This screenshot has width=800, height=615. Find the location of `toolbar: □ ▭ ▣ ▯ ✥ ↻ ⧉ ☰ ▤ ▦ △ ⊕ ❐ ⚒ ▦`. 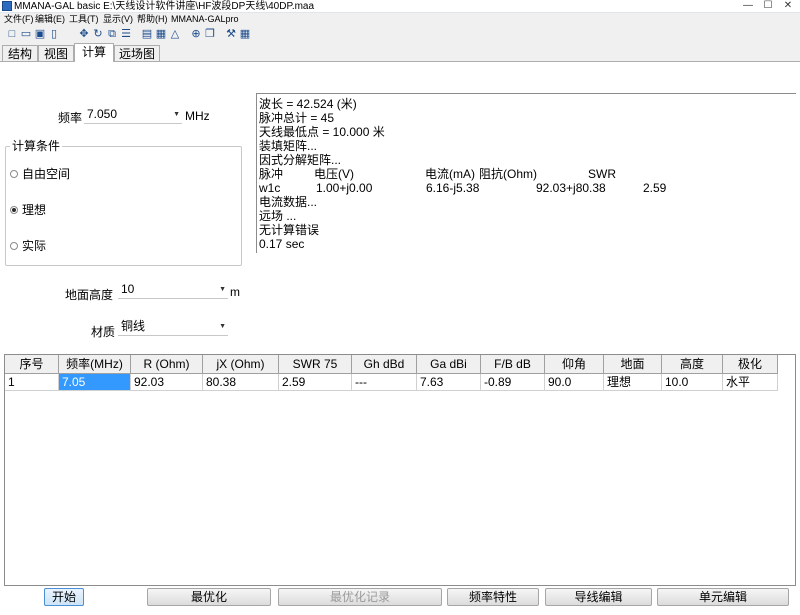

toolbar: □ ▭ ▣ ▯ ✥ ↻ ⧉ ☰ ▤ ▦ △ ⊕ ❐ ⚒ ▦ is located at coordinates (400, 35).